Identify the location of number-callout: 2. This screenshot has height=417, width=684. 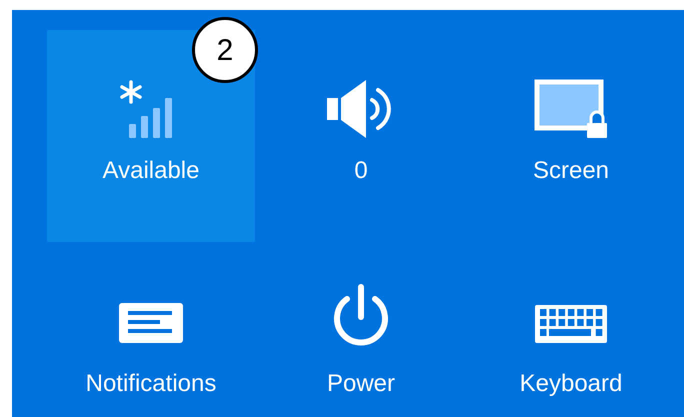
(225, 50).